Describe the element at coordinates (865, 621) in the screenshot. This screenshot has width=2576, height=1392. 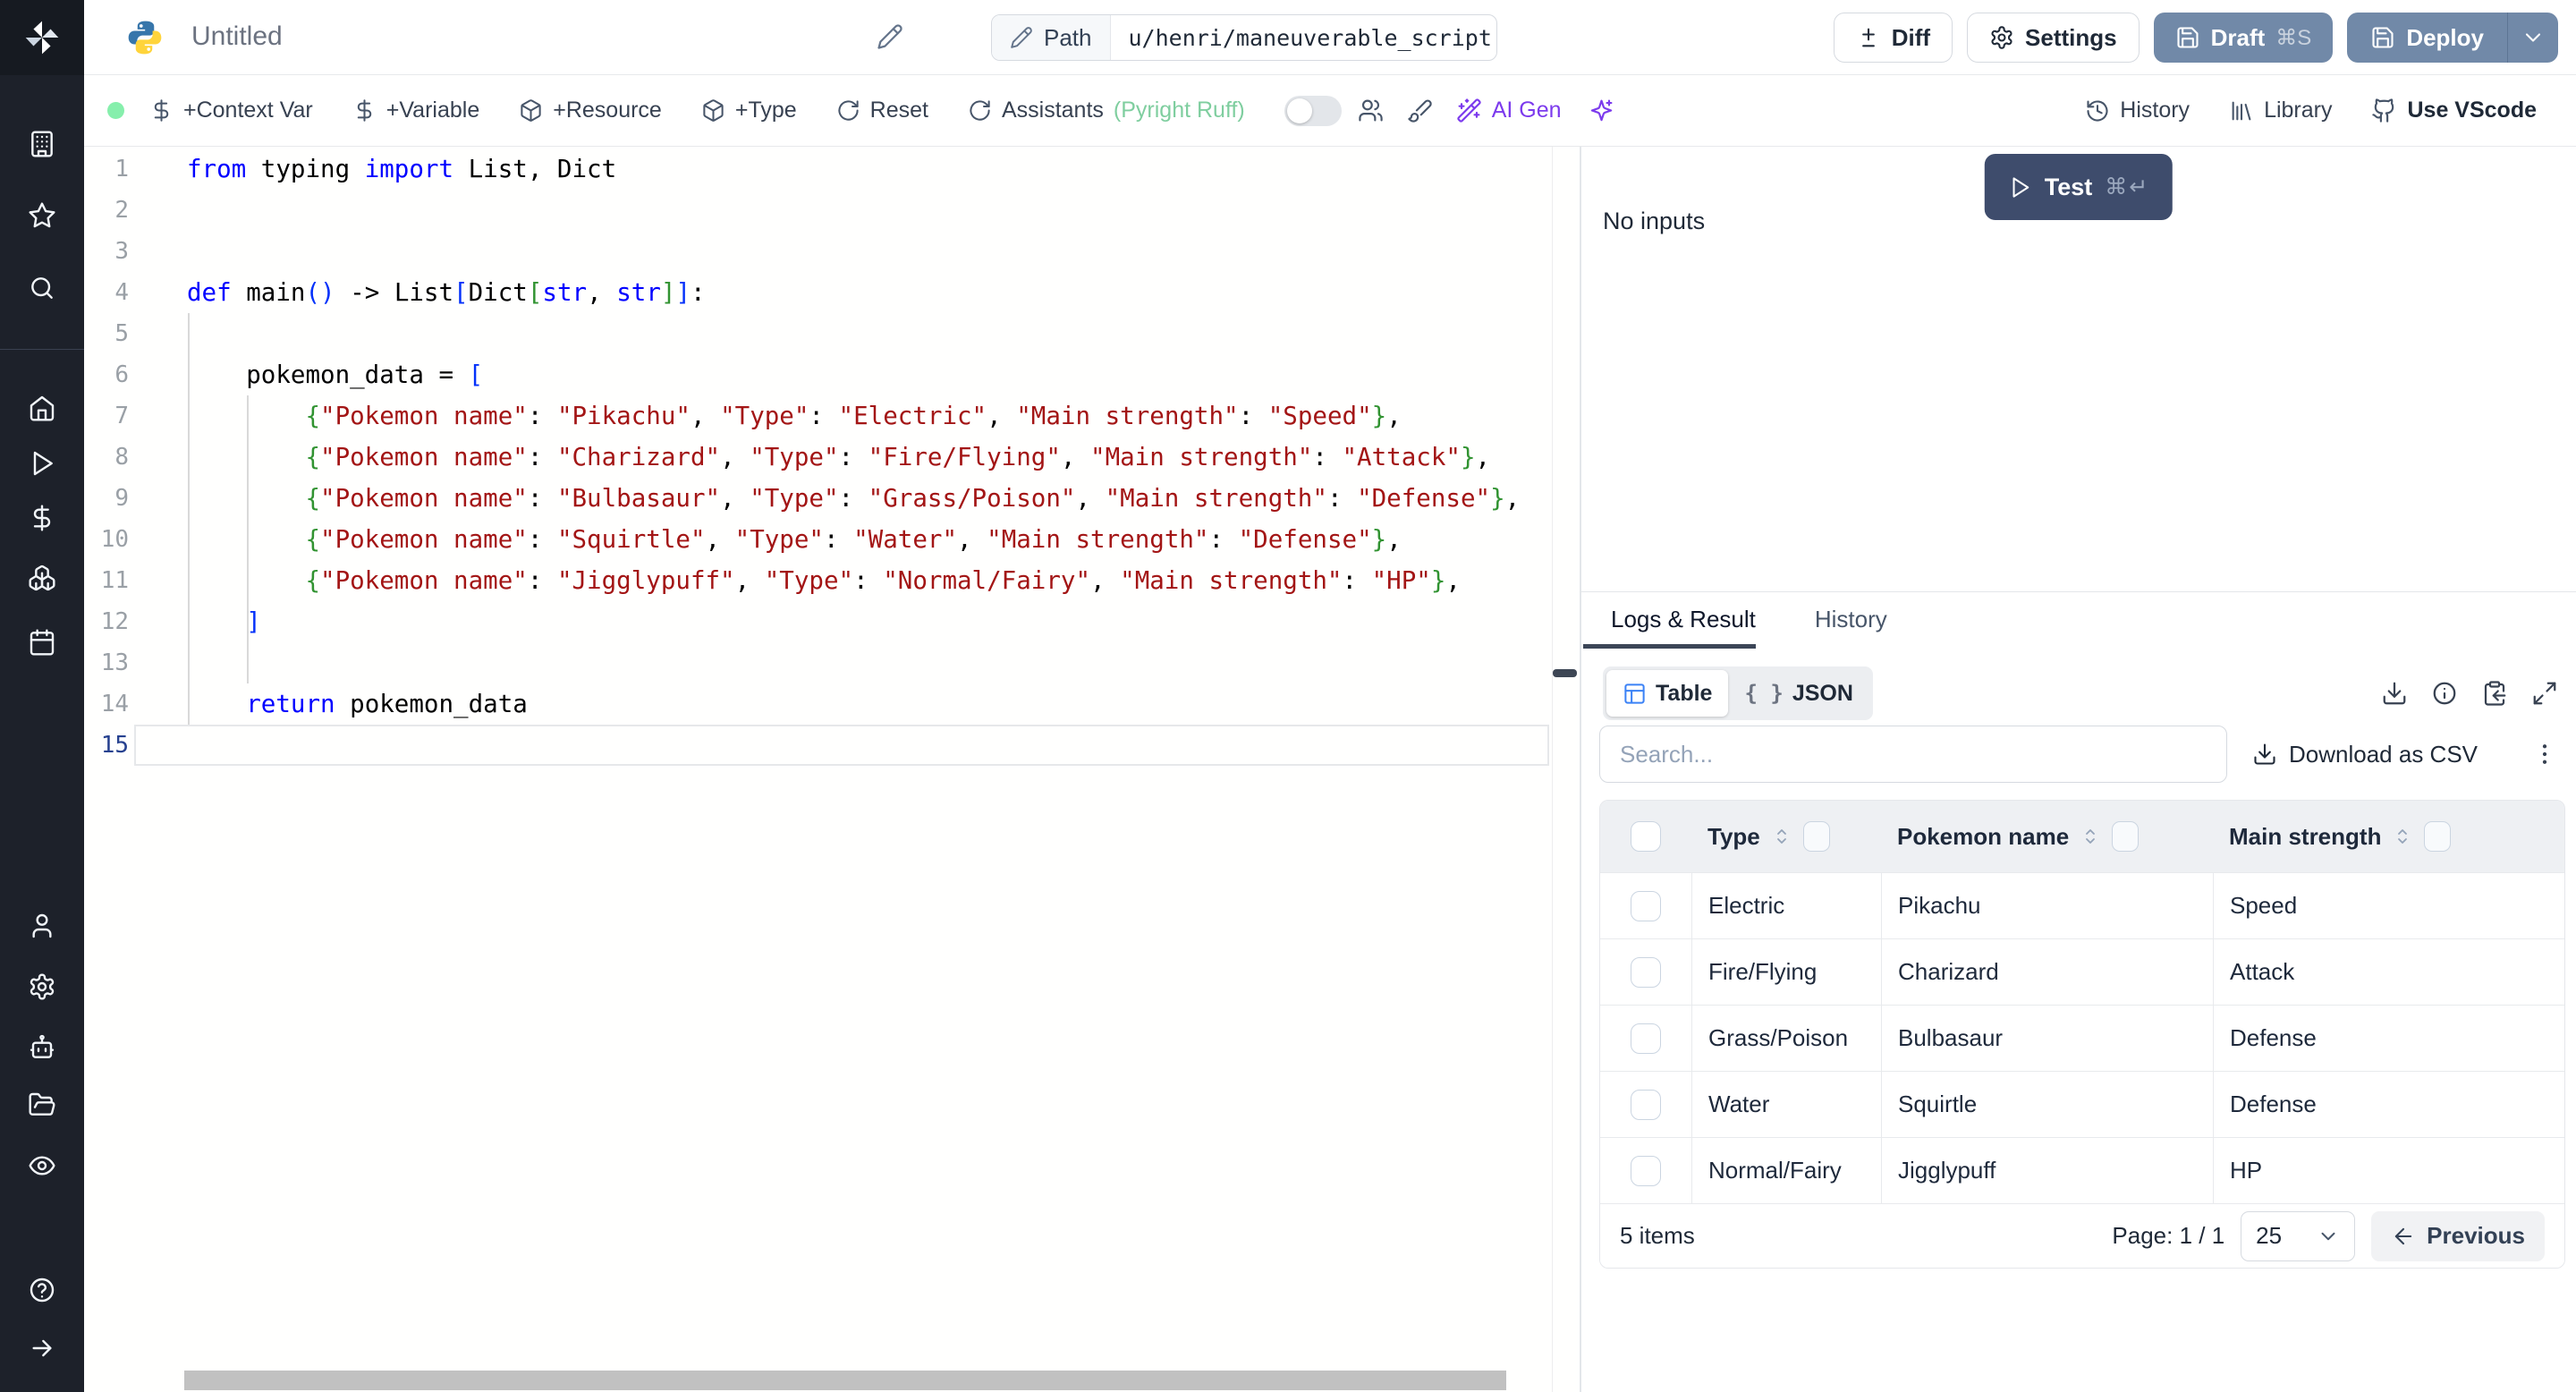
I see `code-line: ]` at that location.